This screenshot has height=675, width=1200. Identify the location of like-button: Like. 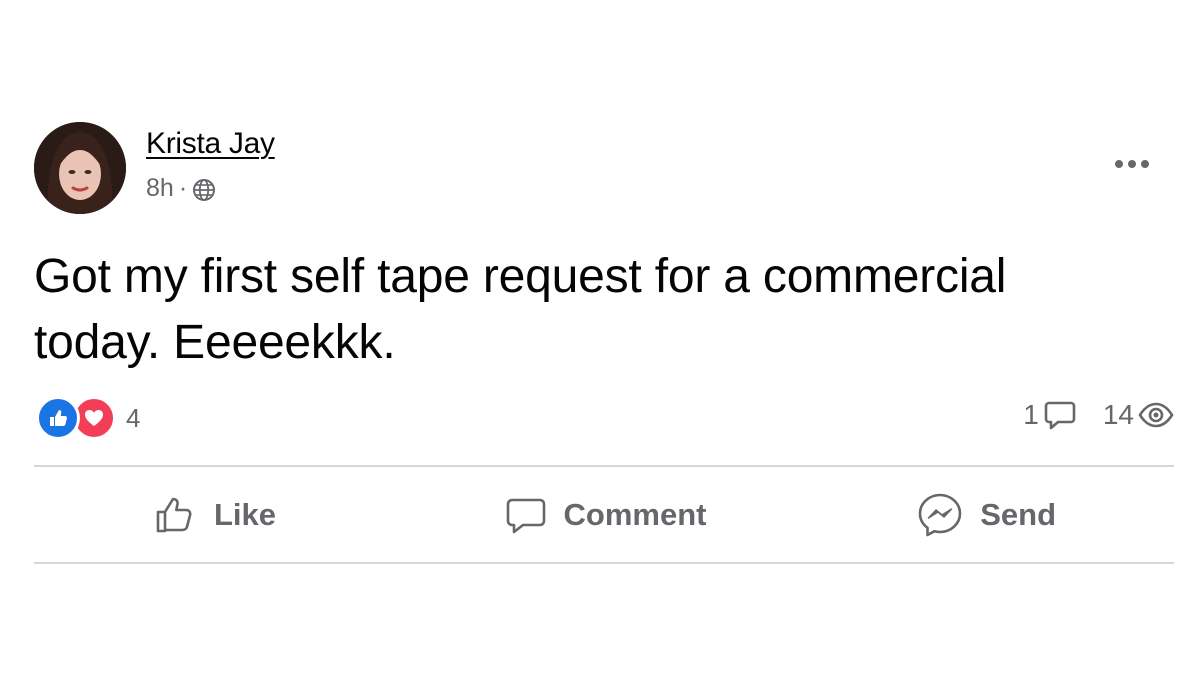
(244, 515).